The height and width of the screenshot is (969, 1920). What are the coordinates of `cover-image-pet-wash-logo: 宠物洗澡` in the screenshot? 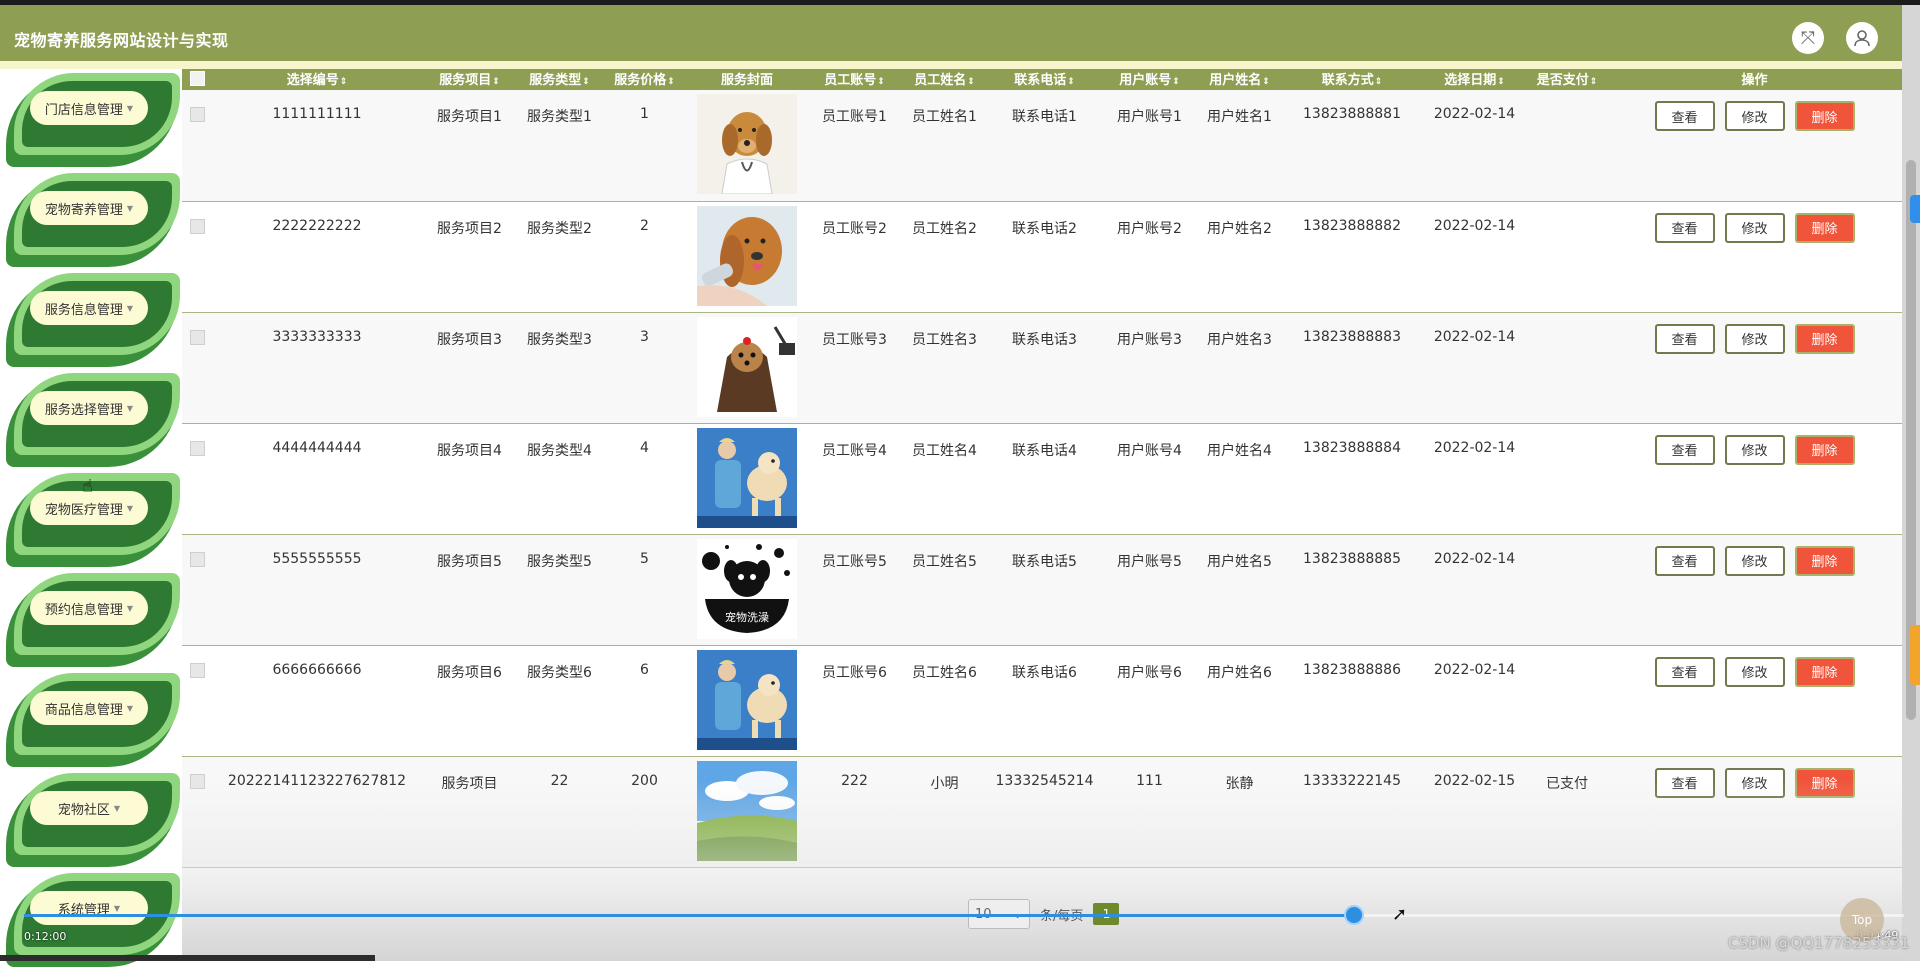 It's located at (747, 588).